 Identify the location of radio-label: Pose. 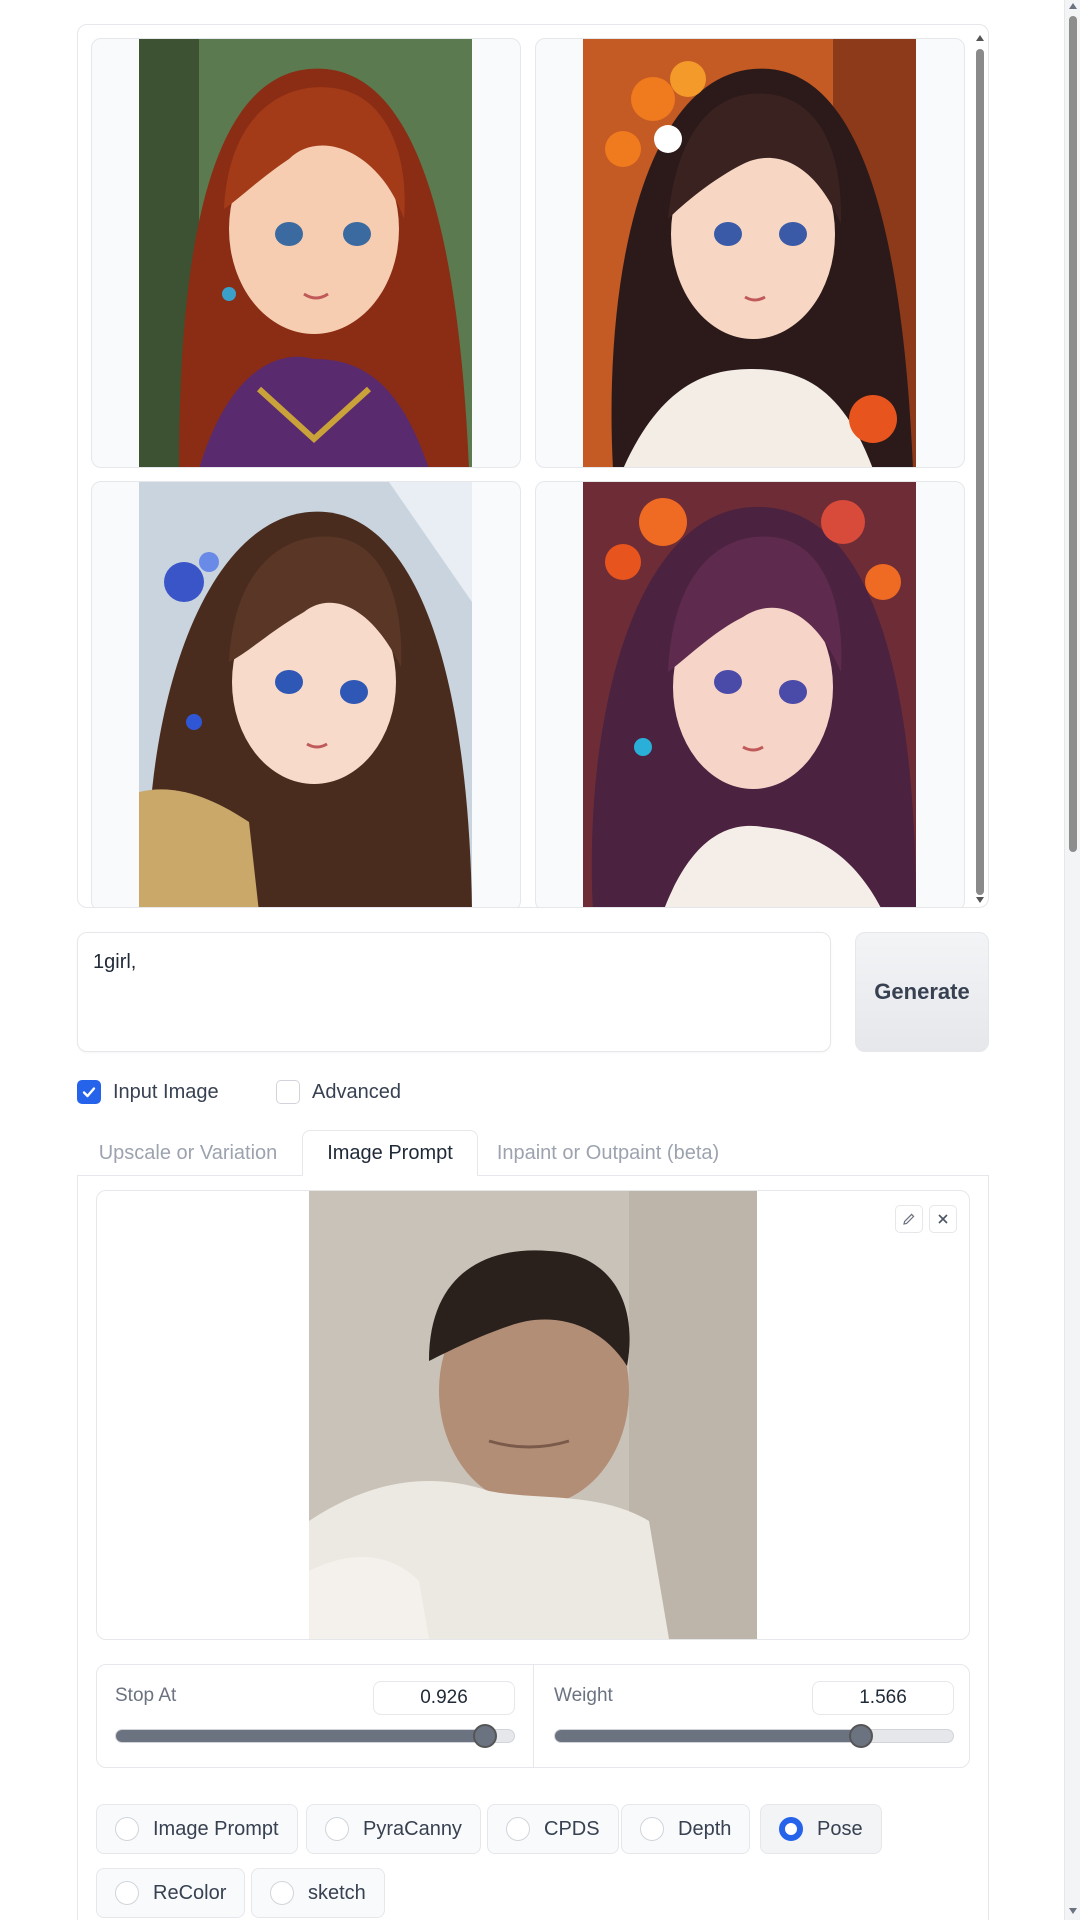
(840, 1828).